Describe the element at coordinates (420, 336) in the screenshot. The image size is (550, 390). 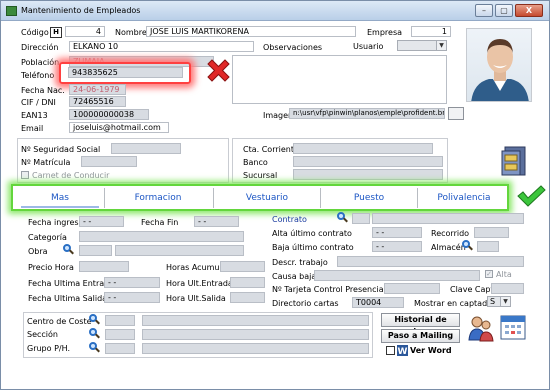
I see `paso-mailing-button: Paso a Mailing` at that location.